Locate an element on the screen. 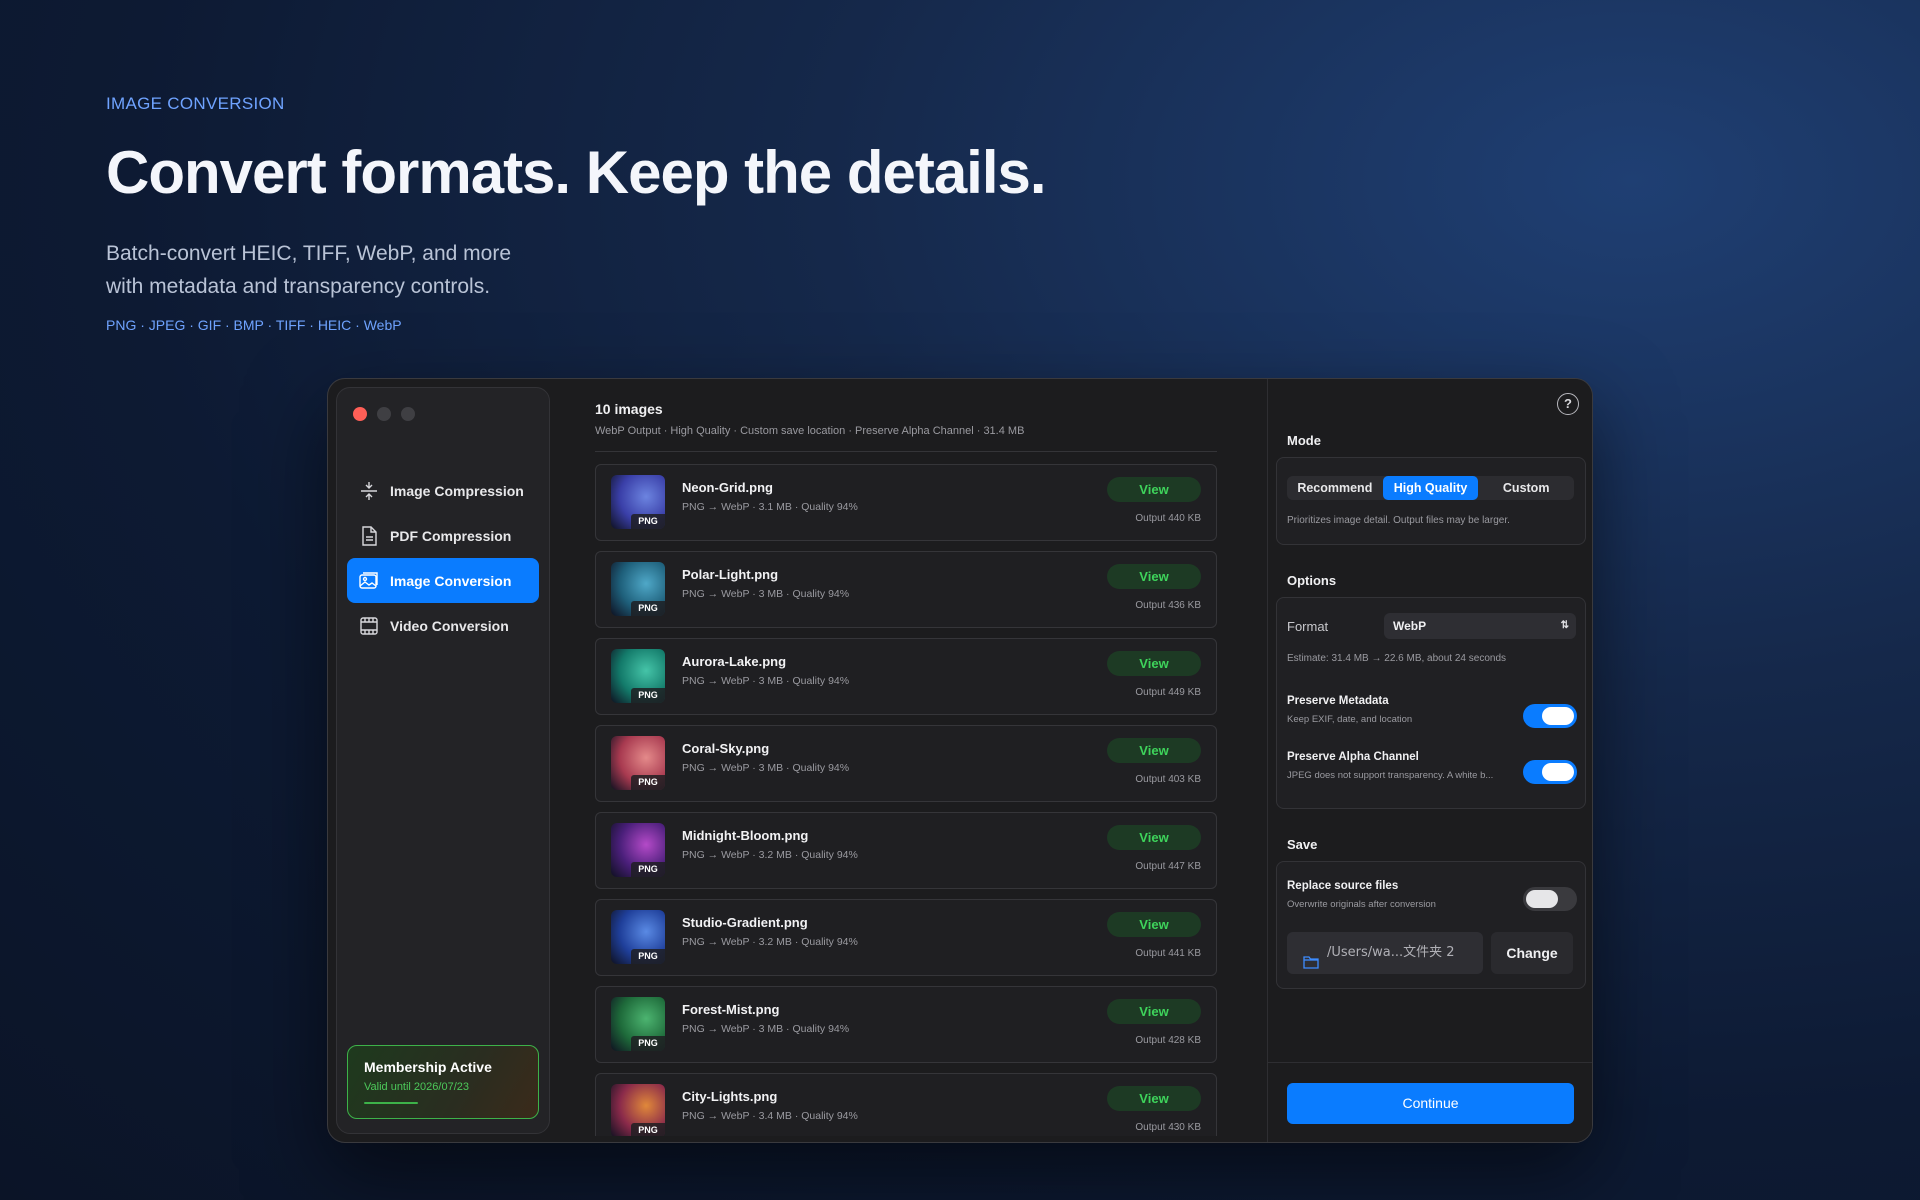  mode-custom: Custom is located at coordinates (1526, 488).